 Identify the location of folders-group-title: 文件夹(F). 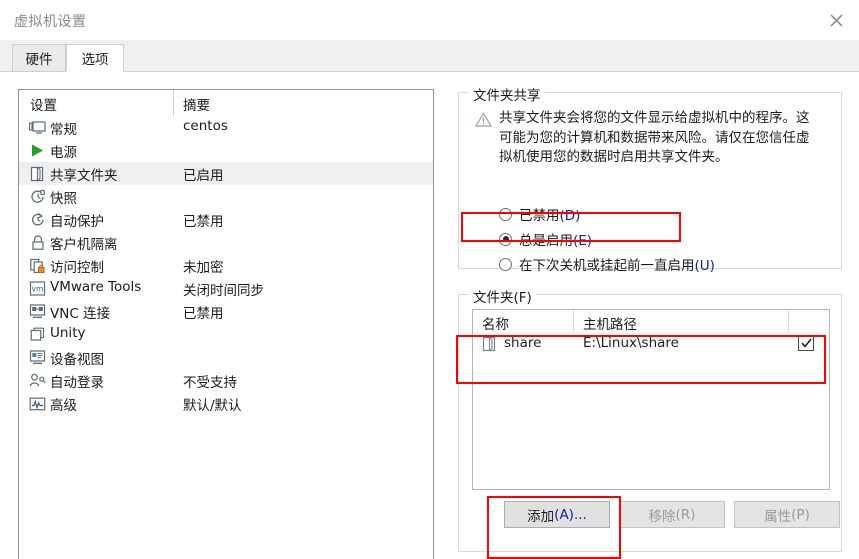
(502, 296).